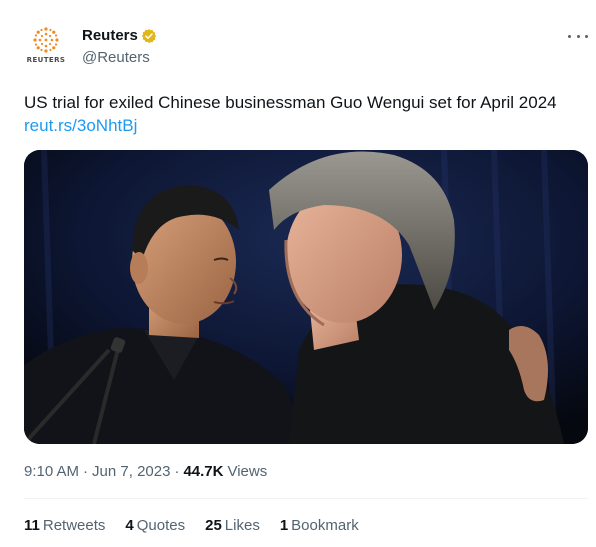 The width and height of the screenshot is (596, 547). What do you see at coordinates (46, 40) in the screenshot?
I see `reuters-logo-icon` at bounding box center [46, 40].